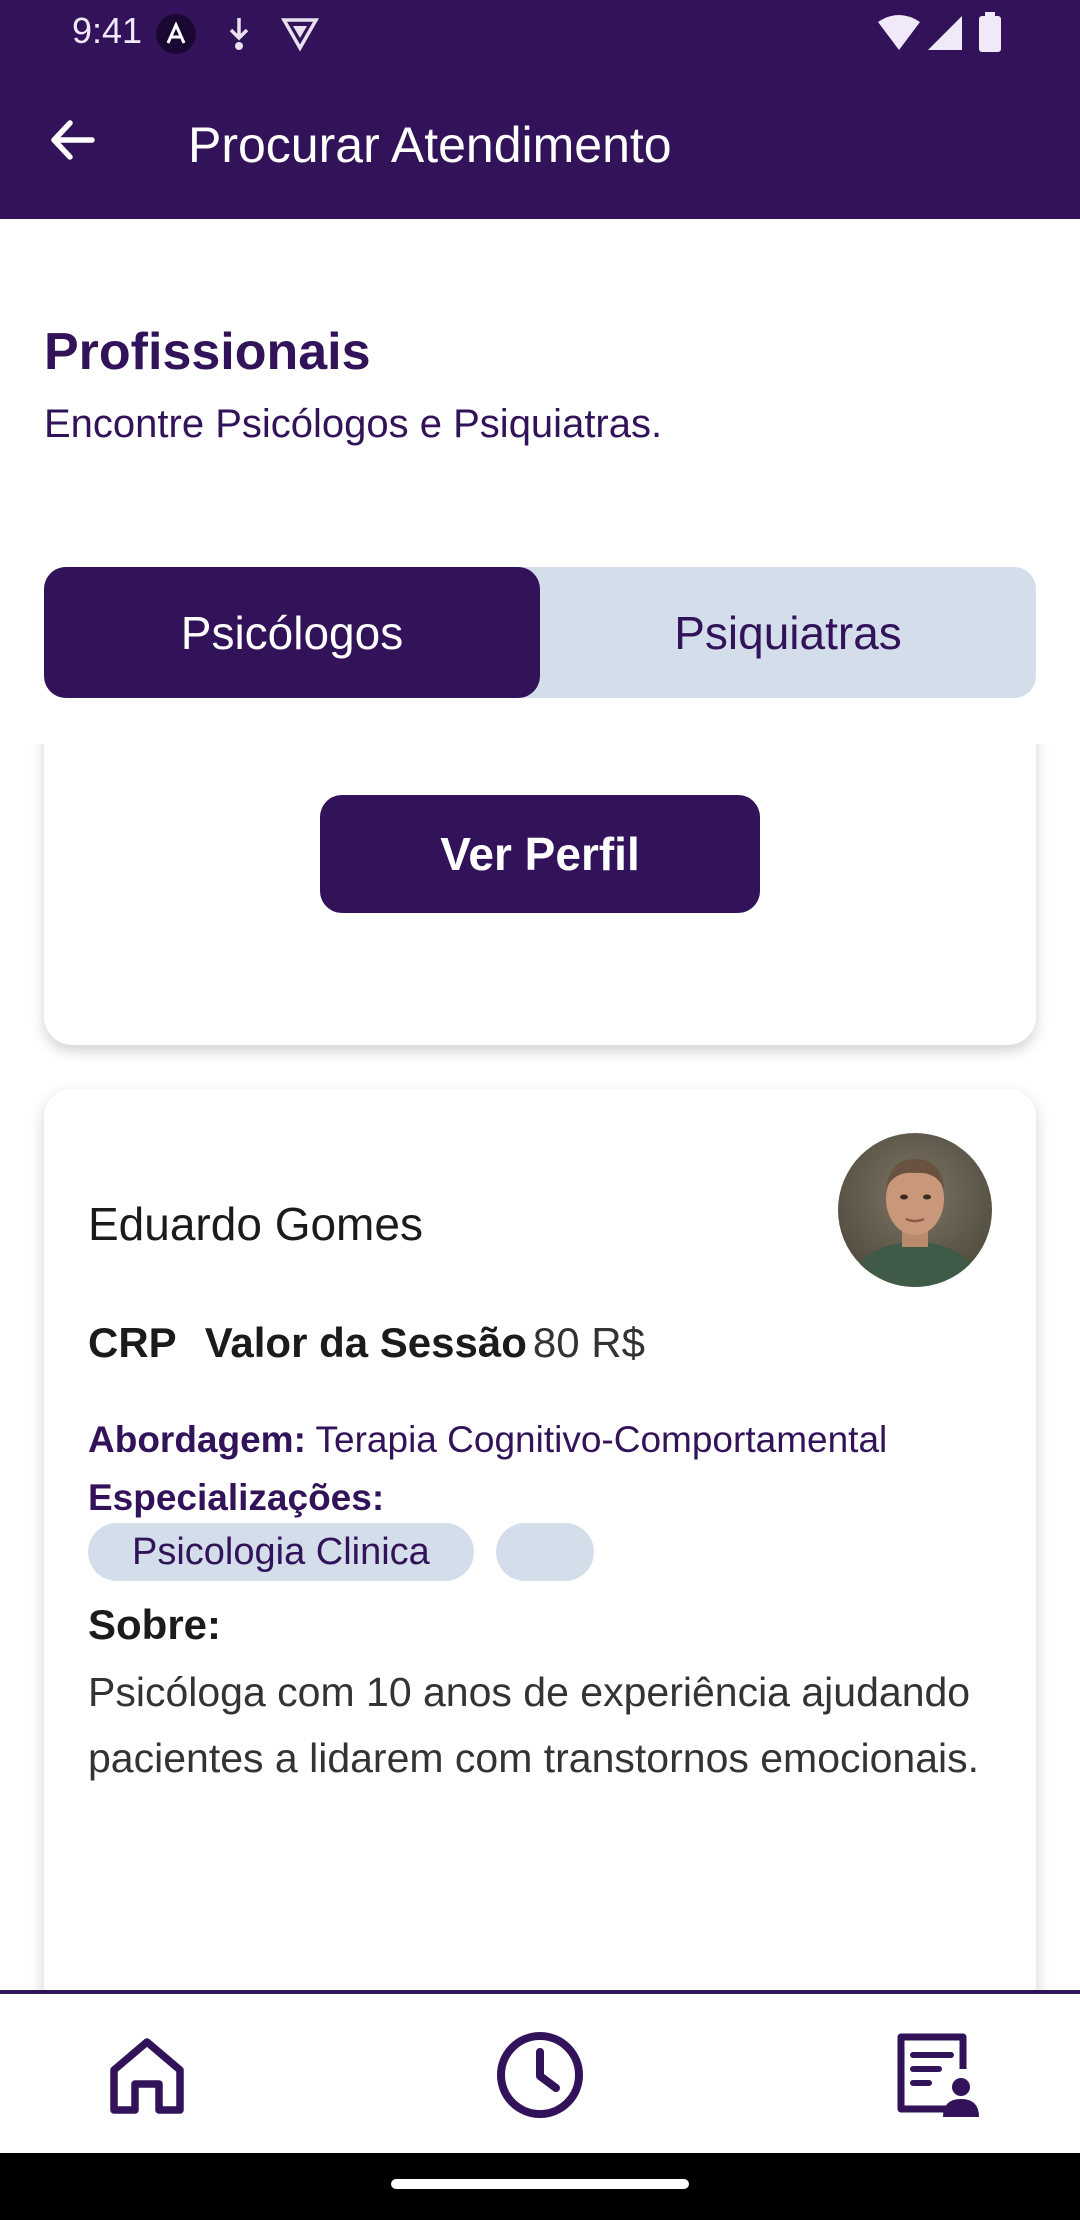 The height and width of the screenshot is (2220, 1080). What do you see at coordinates (281, 1552) in the screenshot?
I see `specialization-chip: Psicologia Clinica` at bounding box center [281, 1552].